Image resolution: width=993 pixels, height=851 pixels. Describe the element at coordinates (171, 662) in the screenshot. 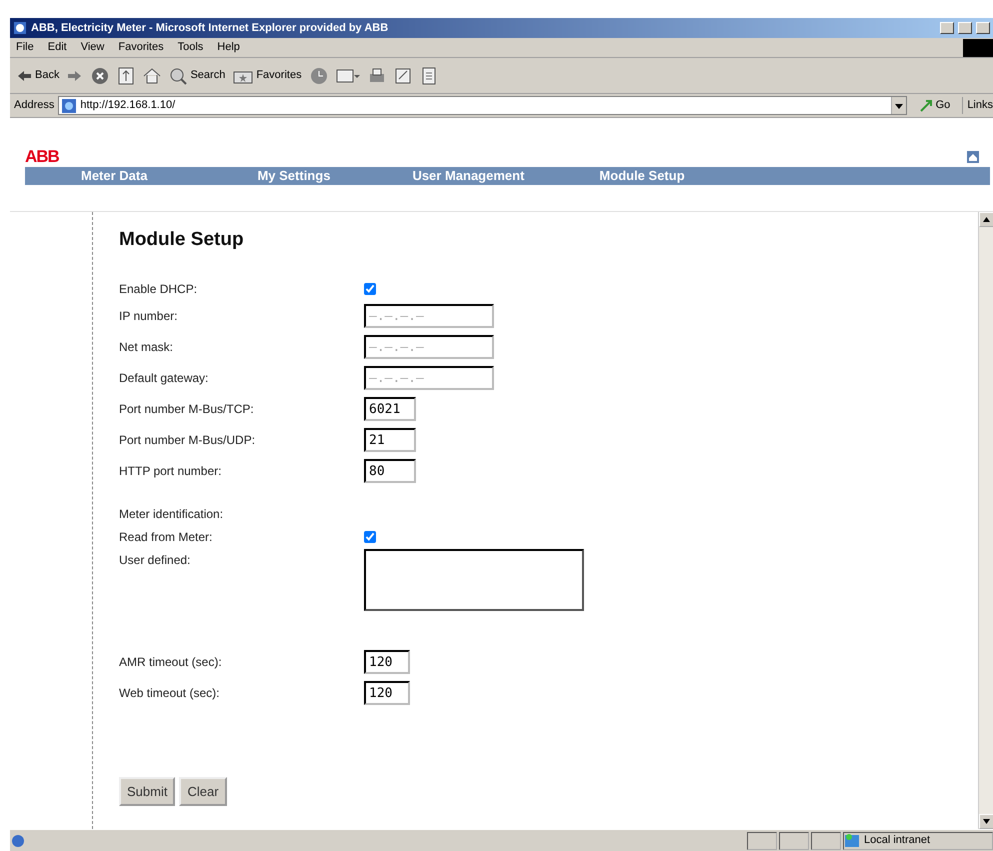

I see `field-label: AMR timeout (sec):` at that location.